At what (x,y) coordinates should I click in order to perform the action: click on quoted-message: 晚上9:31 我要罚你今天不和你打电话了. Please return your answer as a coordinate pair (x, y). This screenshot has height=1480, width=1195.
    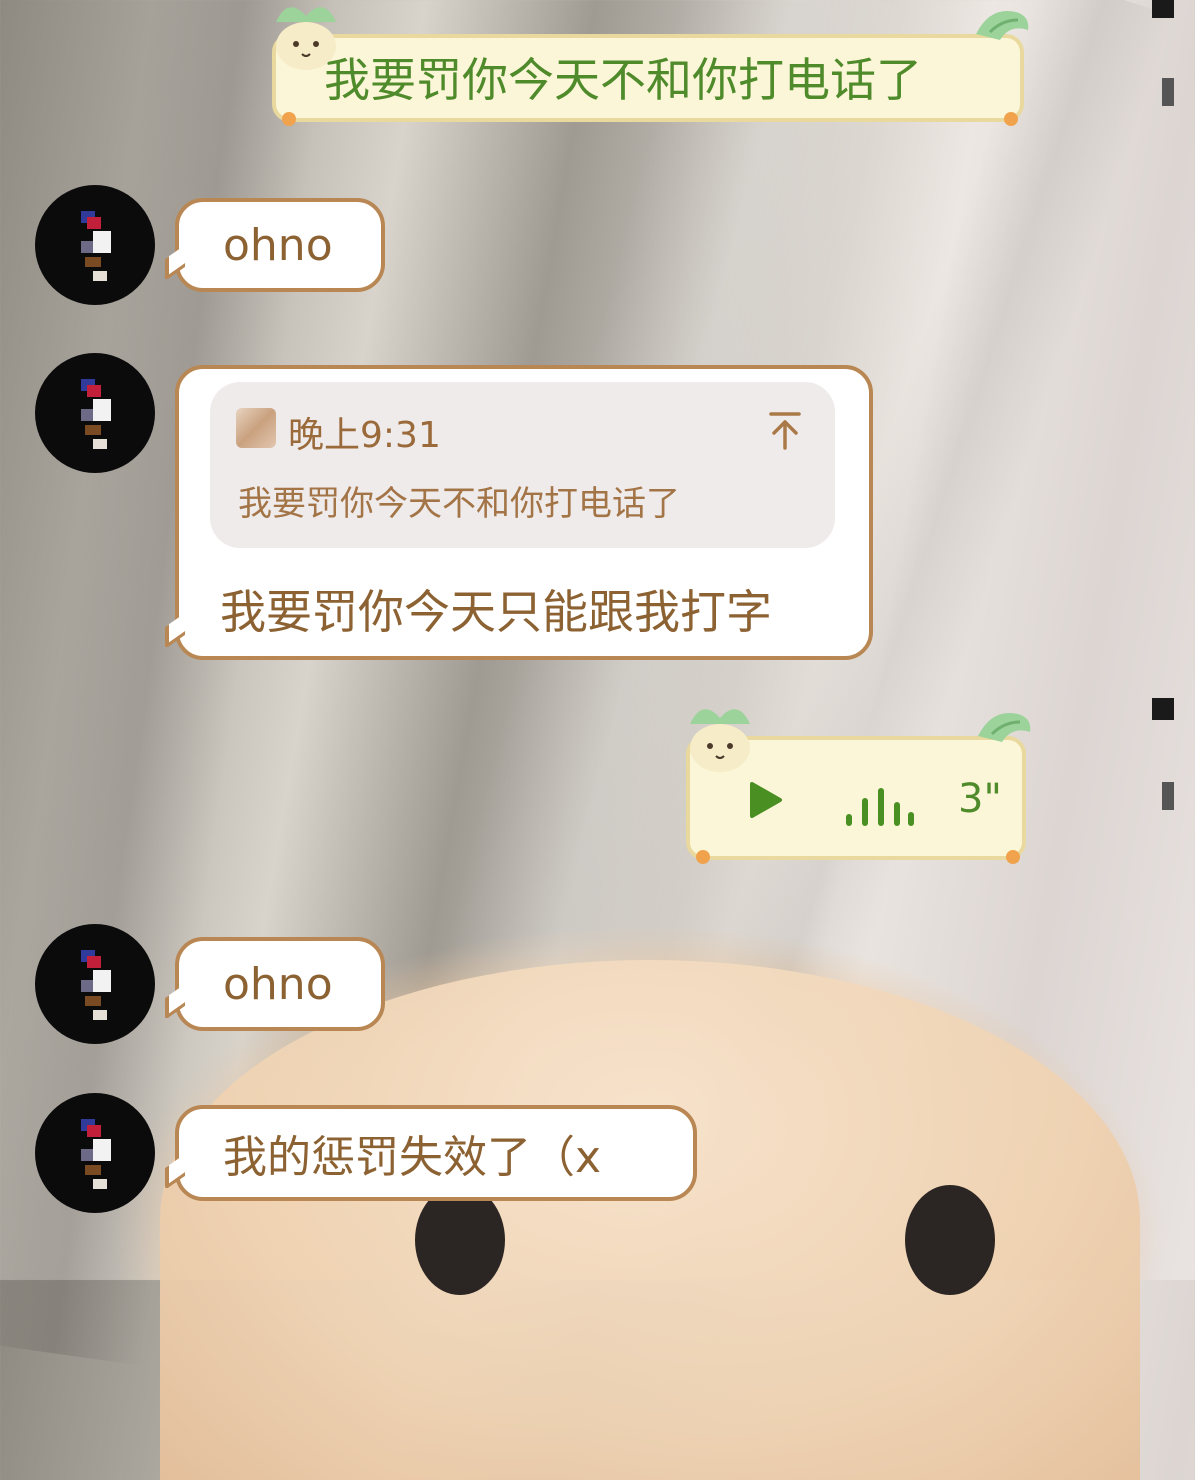
    Looking at the image, I should click on (522, 465).